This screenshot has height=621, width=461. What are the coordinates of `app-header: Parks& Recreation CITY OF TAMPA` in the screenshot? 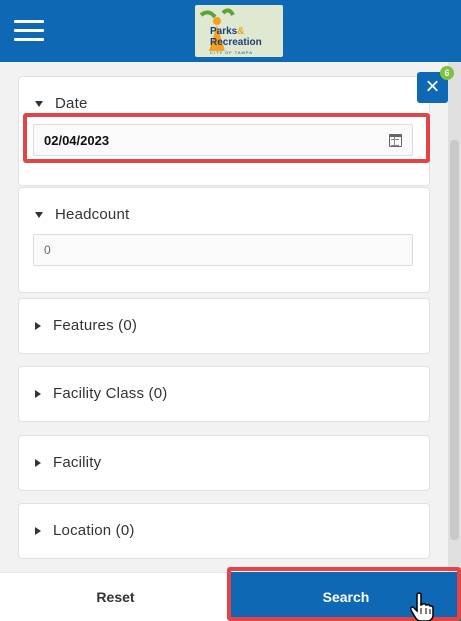 It's located at (230, 31).